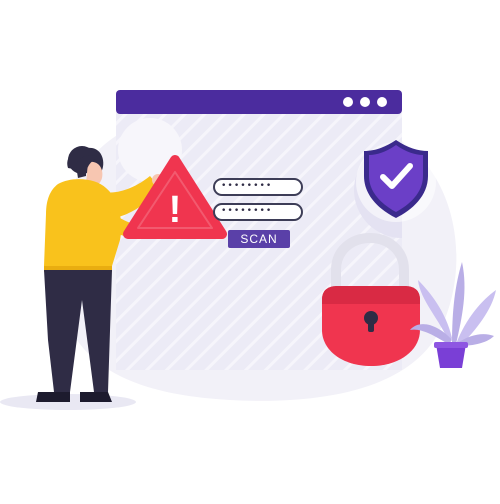  What do you see at coordinates (259, 239) in the screenshot?
I see `scan-button: SCAN` at bounding box center [259, 239].